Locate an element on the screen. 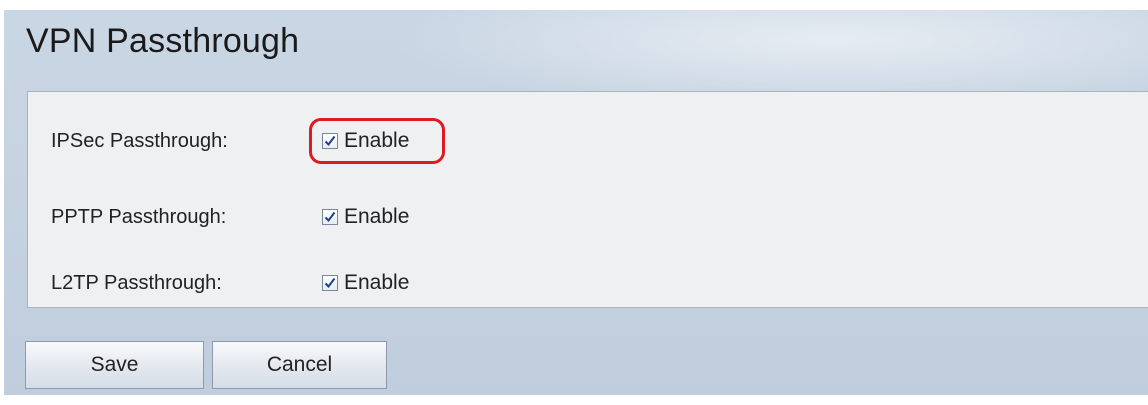 The image size is (1148, 405). l2tp-enable-label: Enable is located at coordinates (377, 282).